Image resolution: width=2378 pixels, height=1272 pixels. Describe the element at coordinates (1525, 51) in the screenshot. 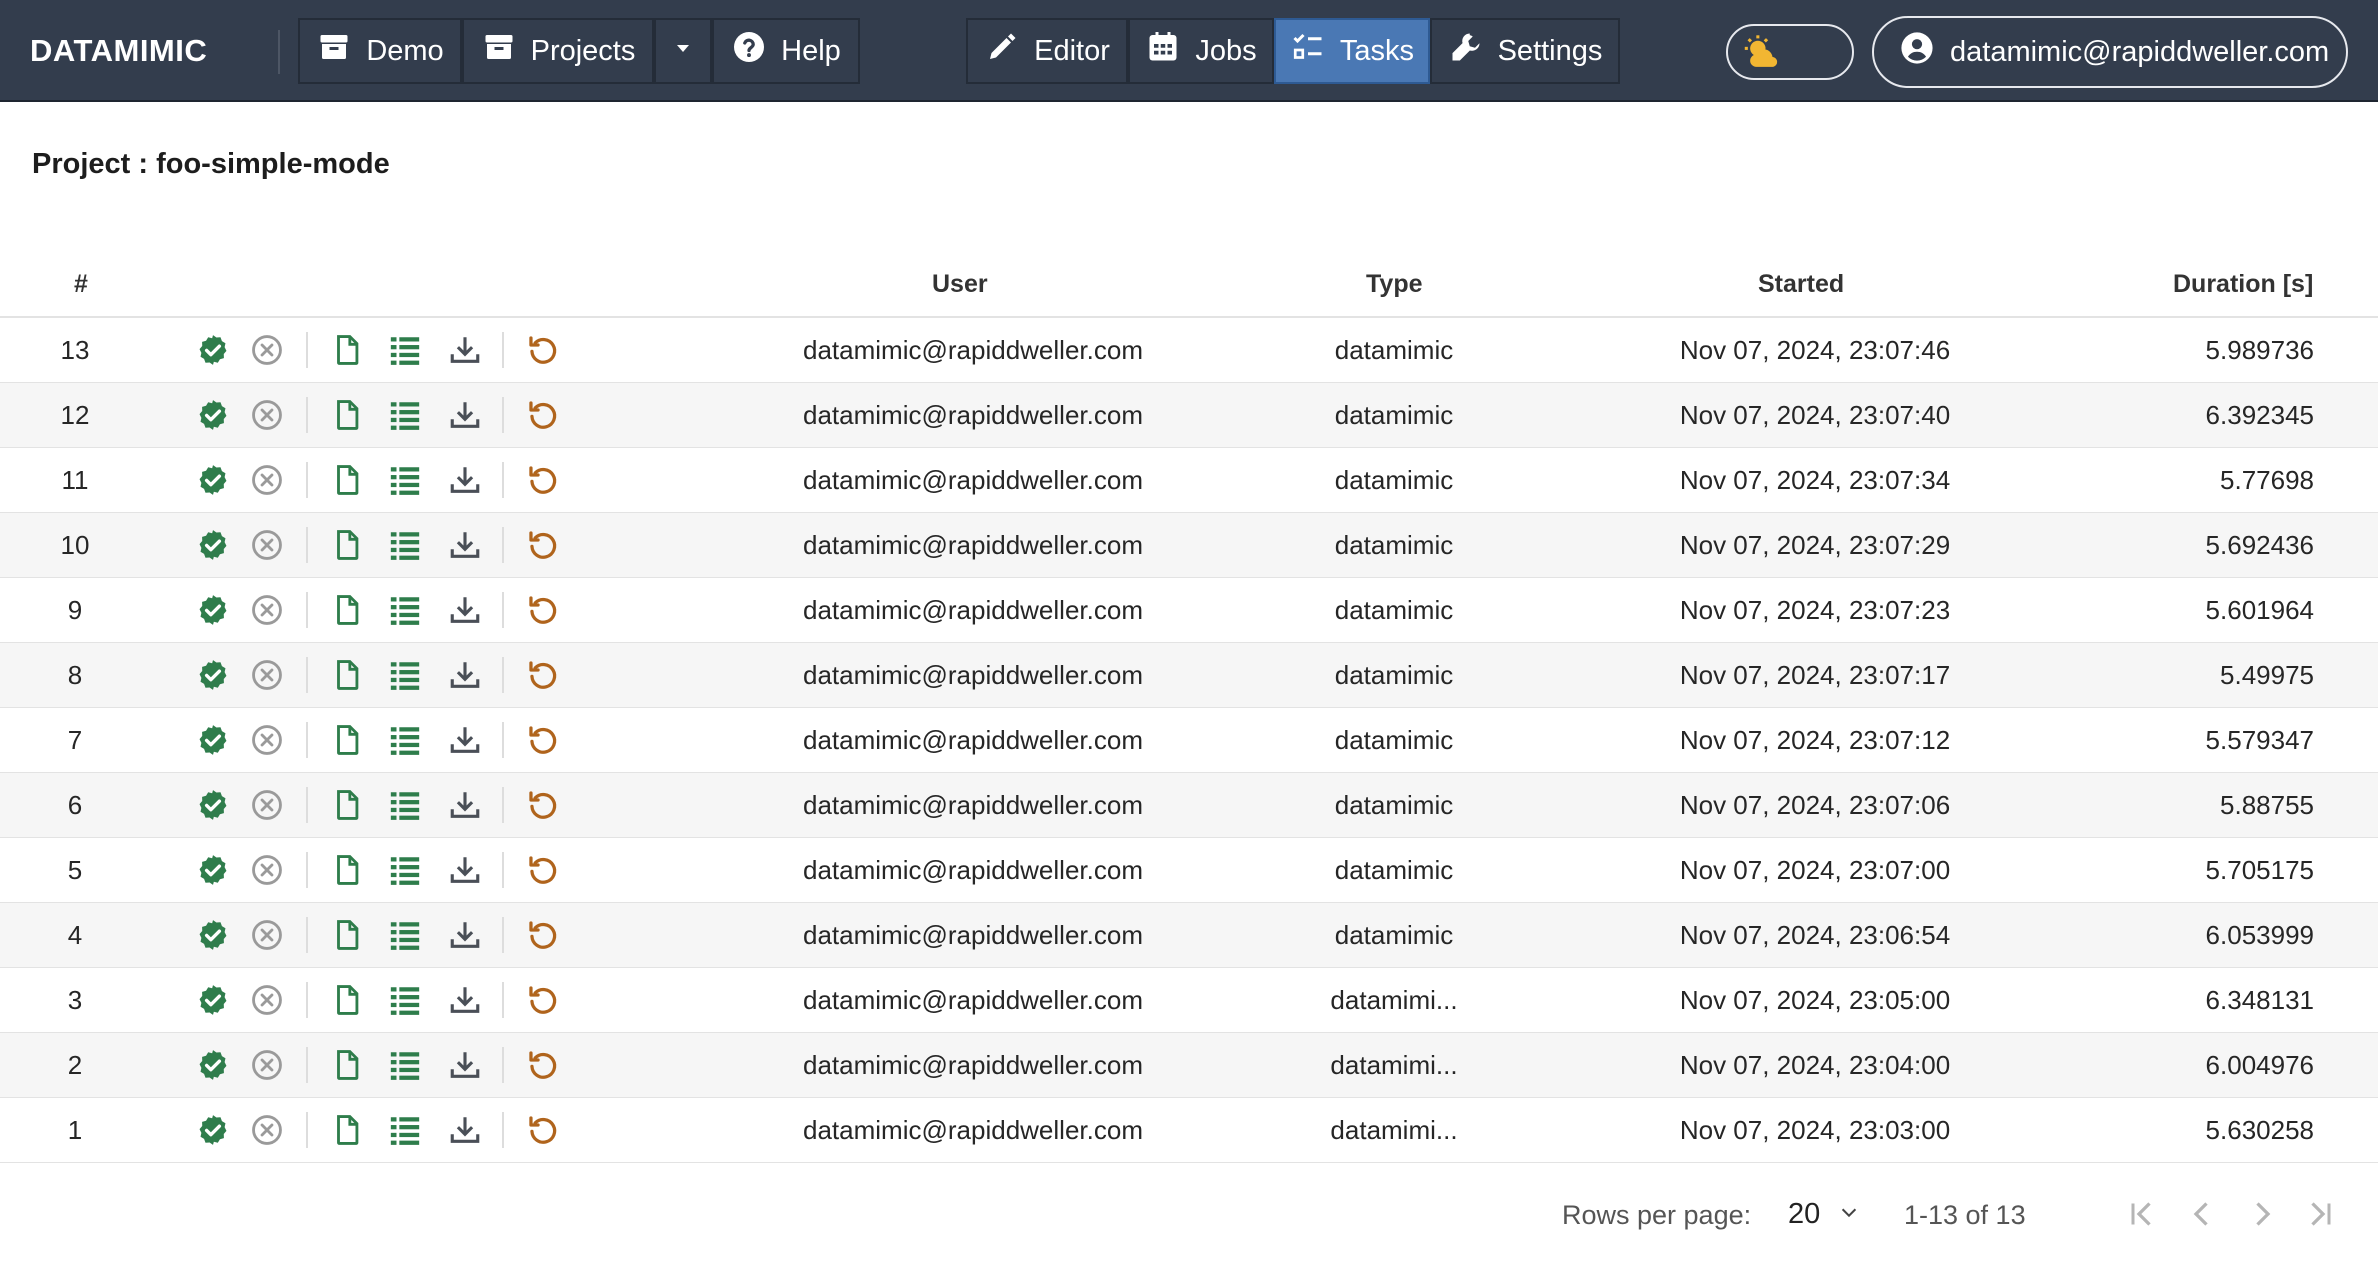

I see `tab-settings: Settings` at that location.